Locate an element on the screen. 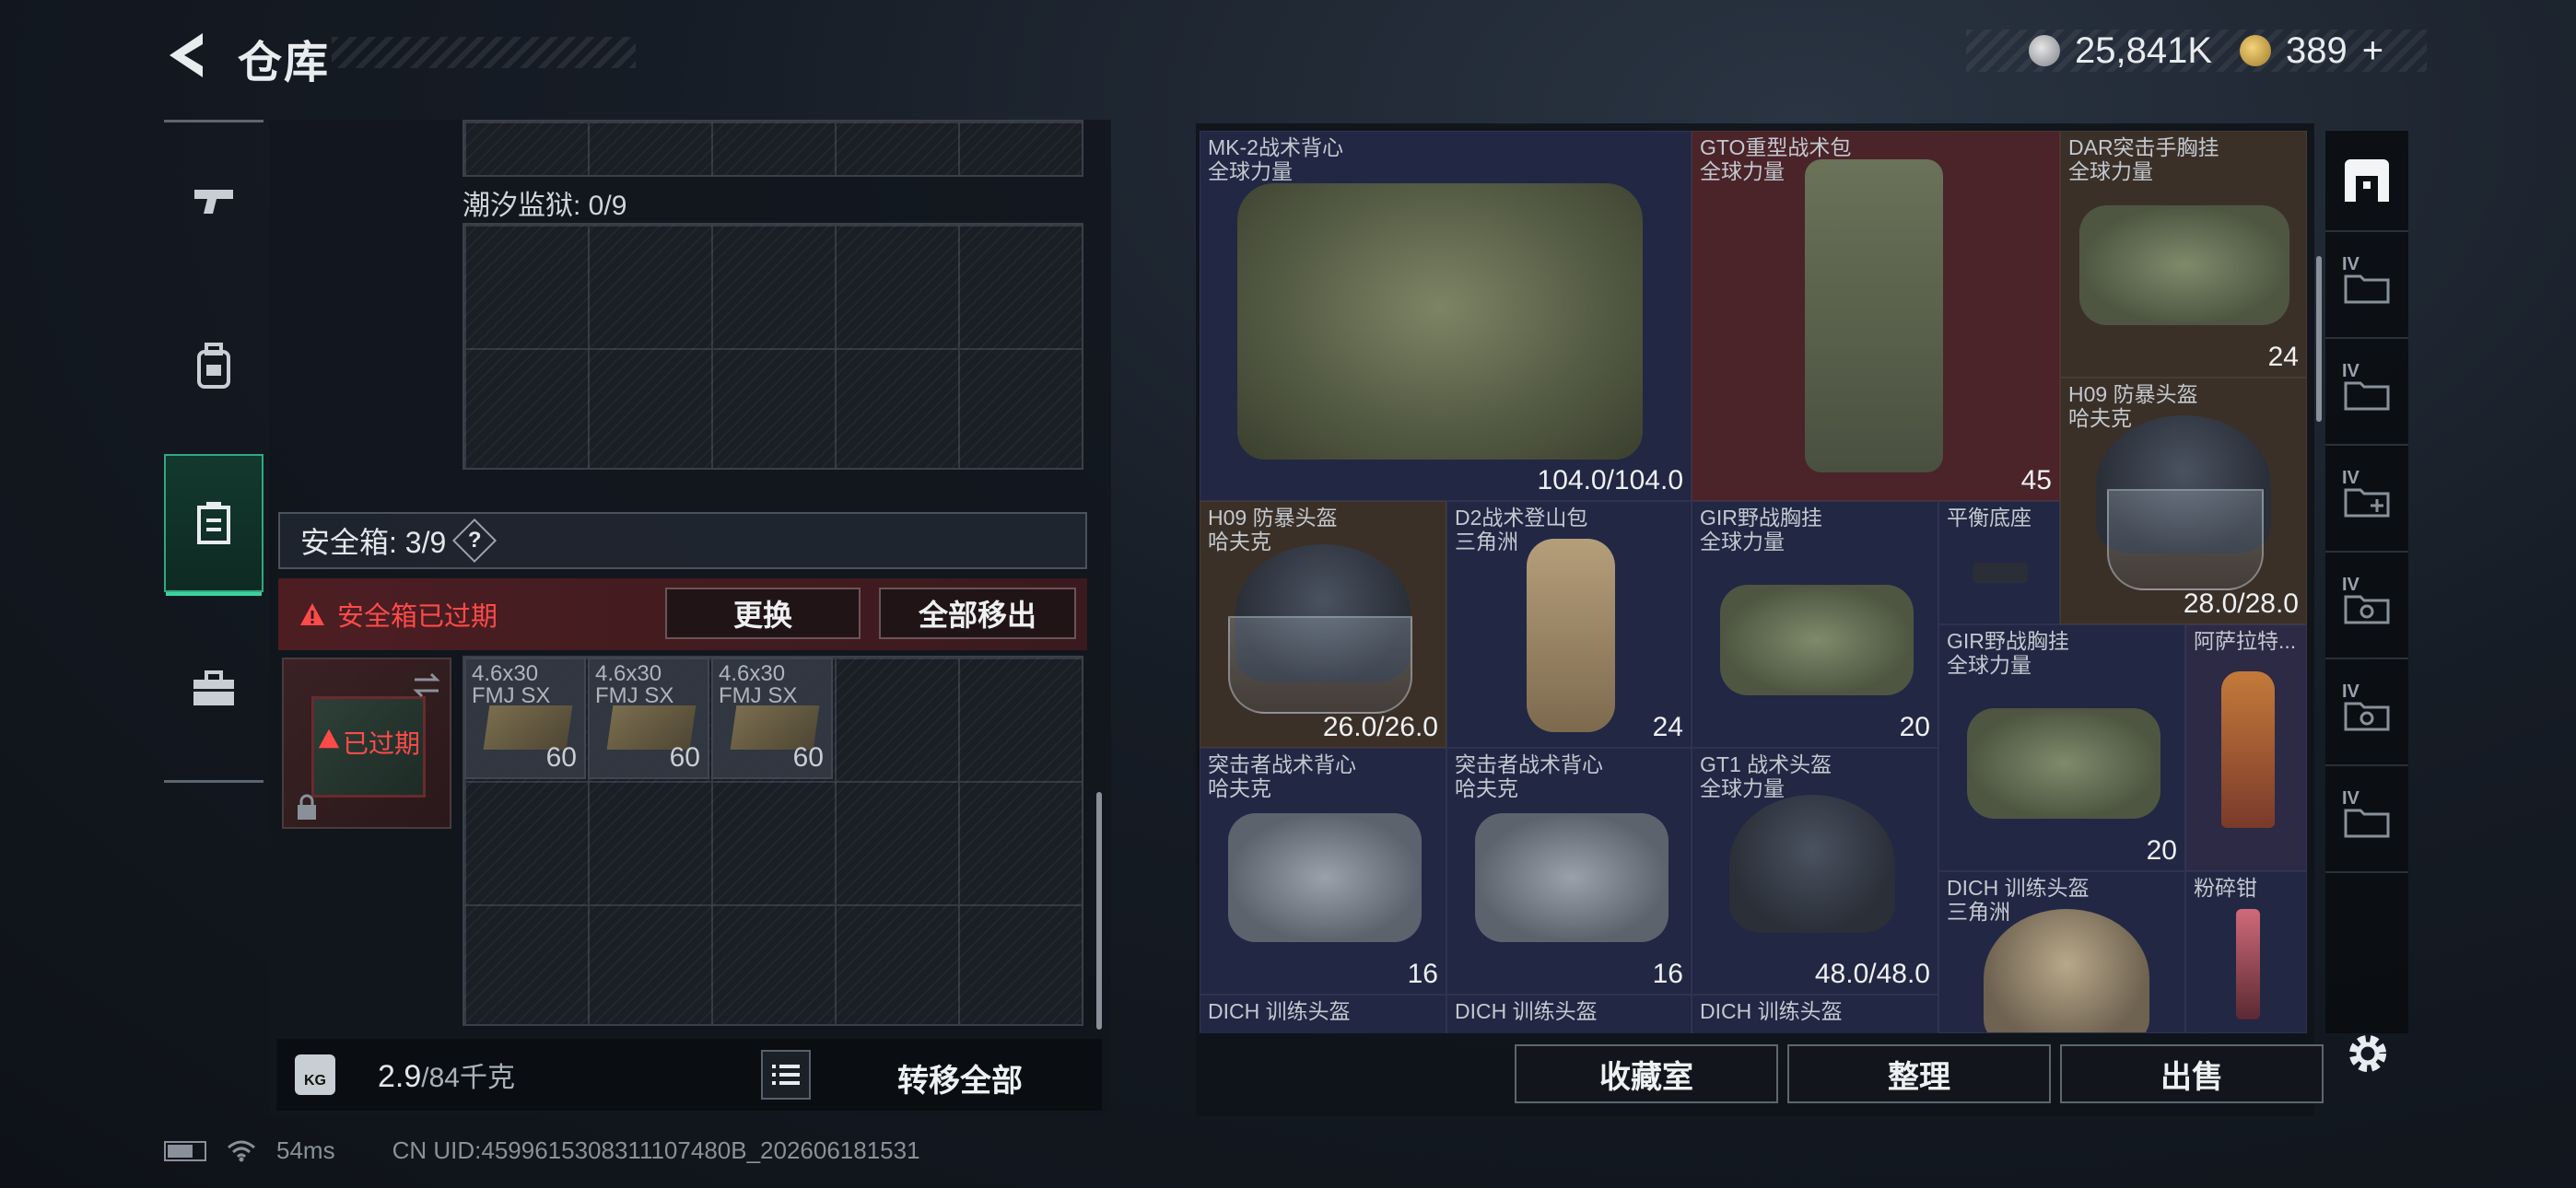 The image size is (2576, 1188). weight-icon: KG is located at coordinates (315, 1074).